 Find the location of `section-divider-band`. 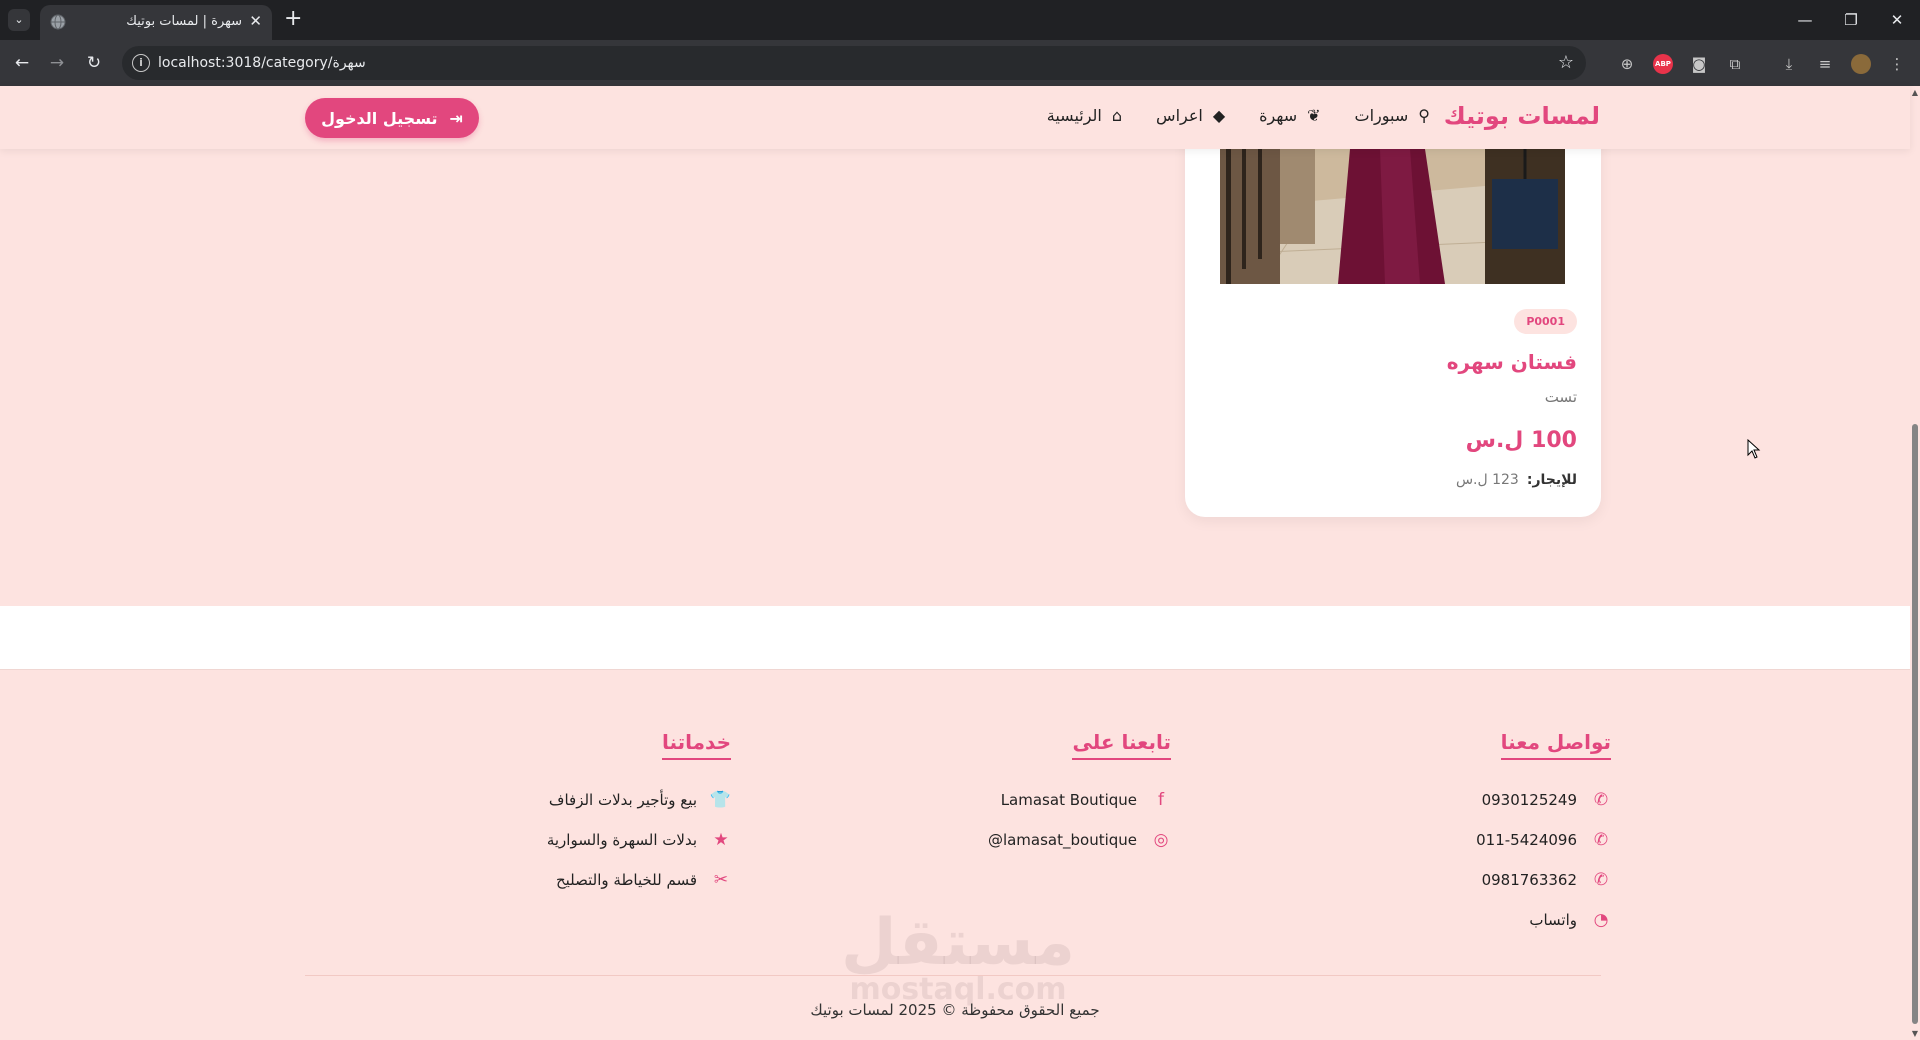

section-divider-band is located at coordinates (955, 638).